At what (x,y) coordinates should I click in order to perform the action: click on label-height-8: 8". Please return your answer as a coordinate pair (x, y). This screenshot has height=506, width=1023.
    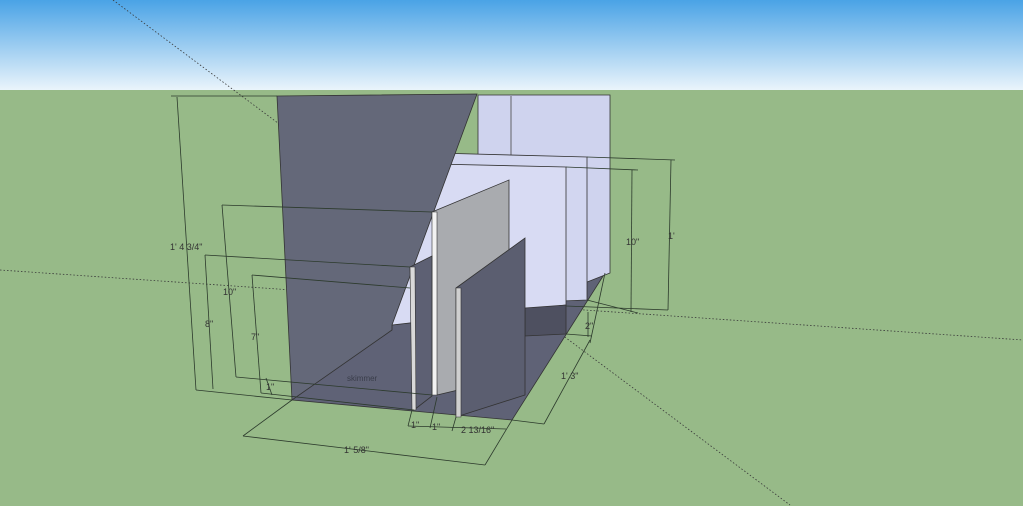
    Looking at the image, I should click on (209, 324).